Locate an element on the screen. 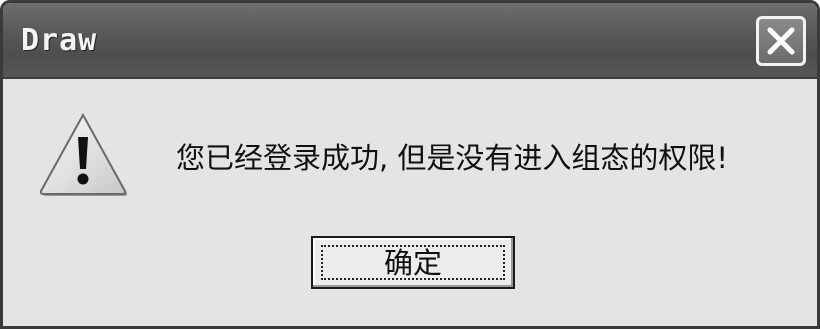  ok-button: 确定 is located at coordinates (413, 262).